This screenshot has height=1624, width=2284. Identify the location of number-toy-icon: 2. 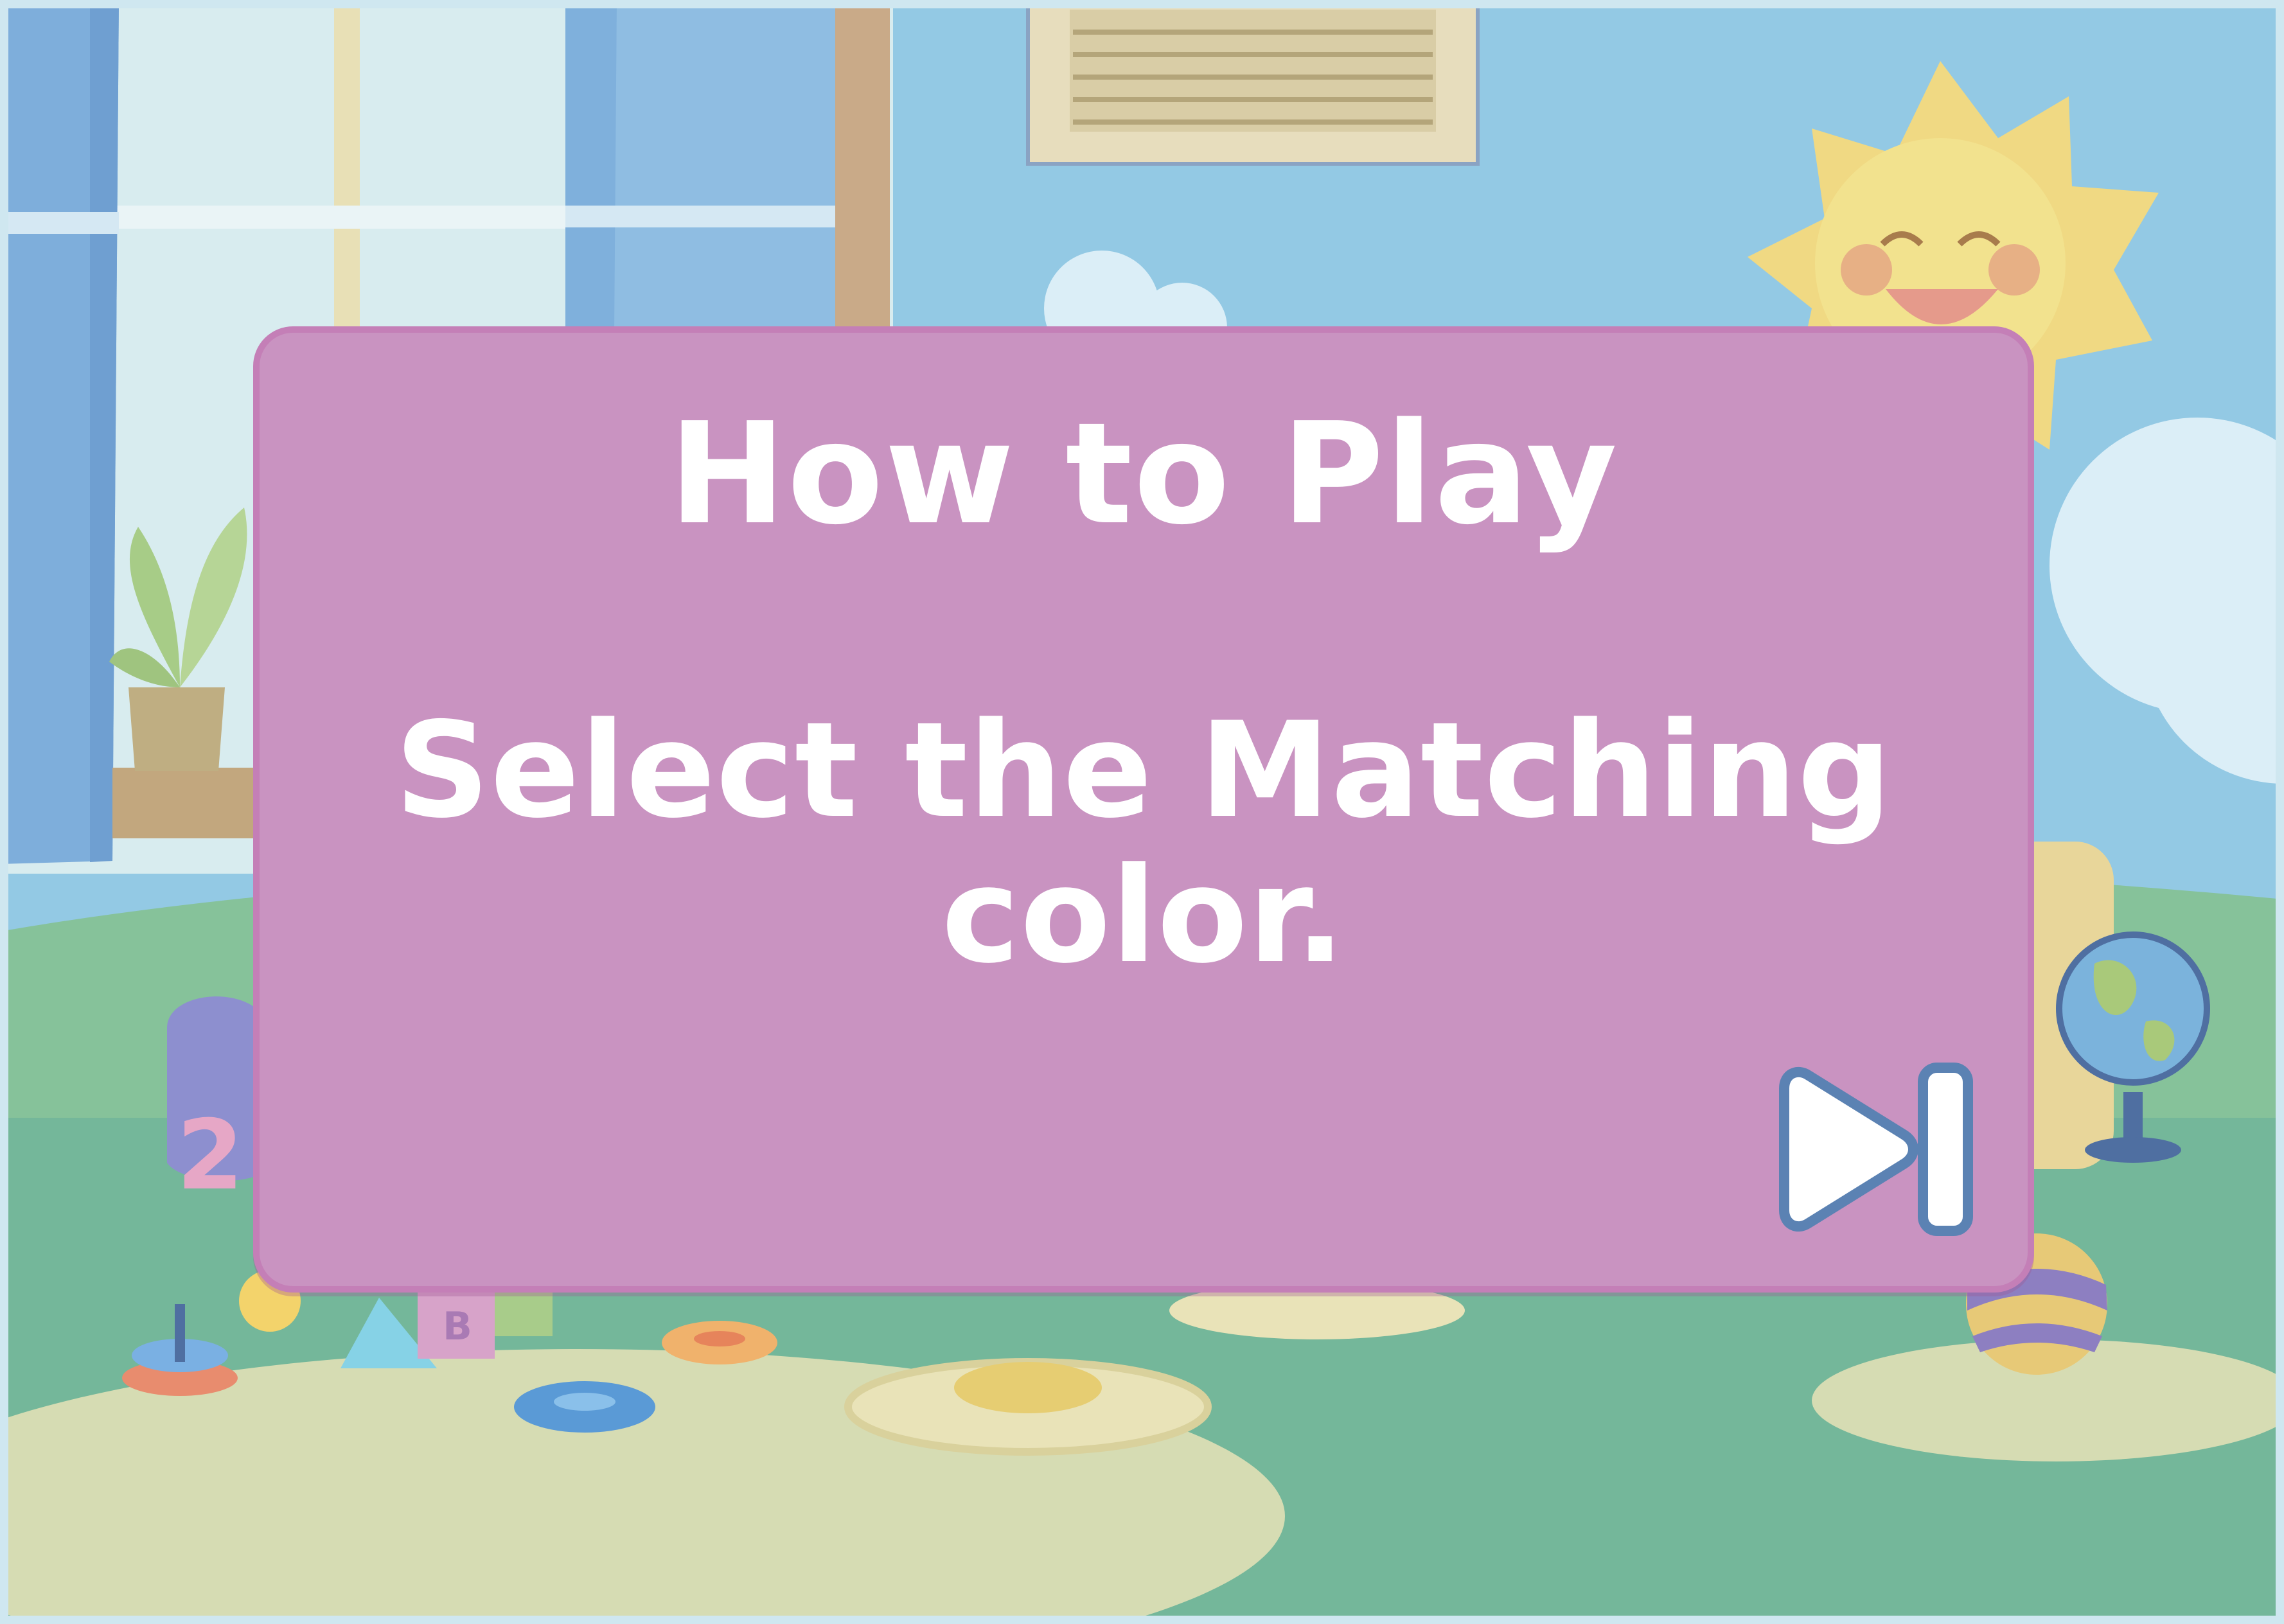
(210, 1156).